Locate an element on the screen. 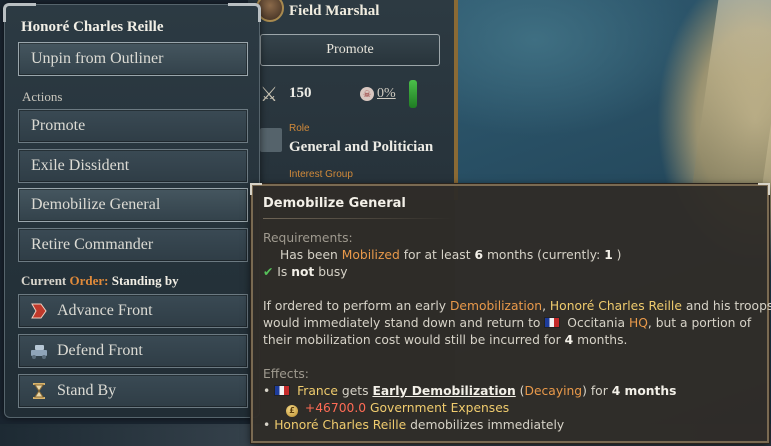 This screenshot has height=446, width=771. effects-heading: Effects: is located at coordinates (286, 374).